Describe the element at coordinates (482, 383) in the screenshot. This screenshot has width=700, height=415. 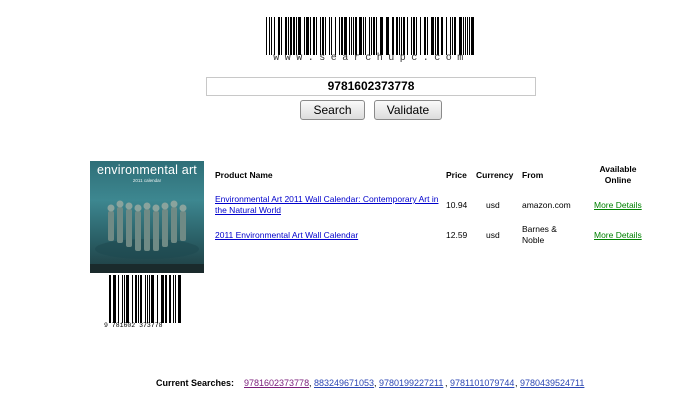
I see `recent-search-link-4: 9781101079744` at that location.